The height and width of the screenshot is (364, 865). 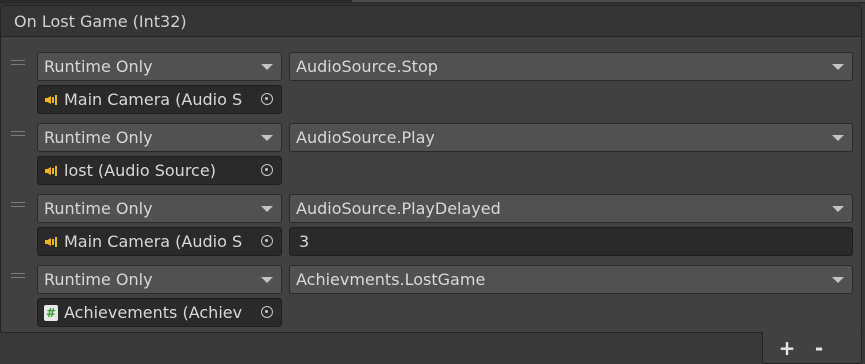 What do you see at coordinates (787, 349) in the screenshot?
I see `add-entry-button: +` at bounding box center [787, 349].